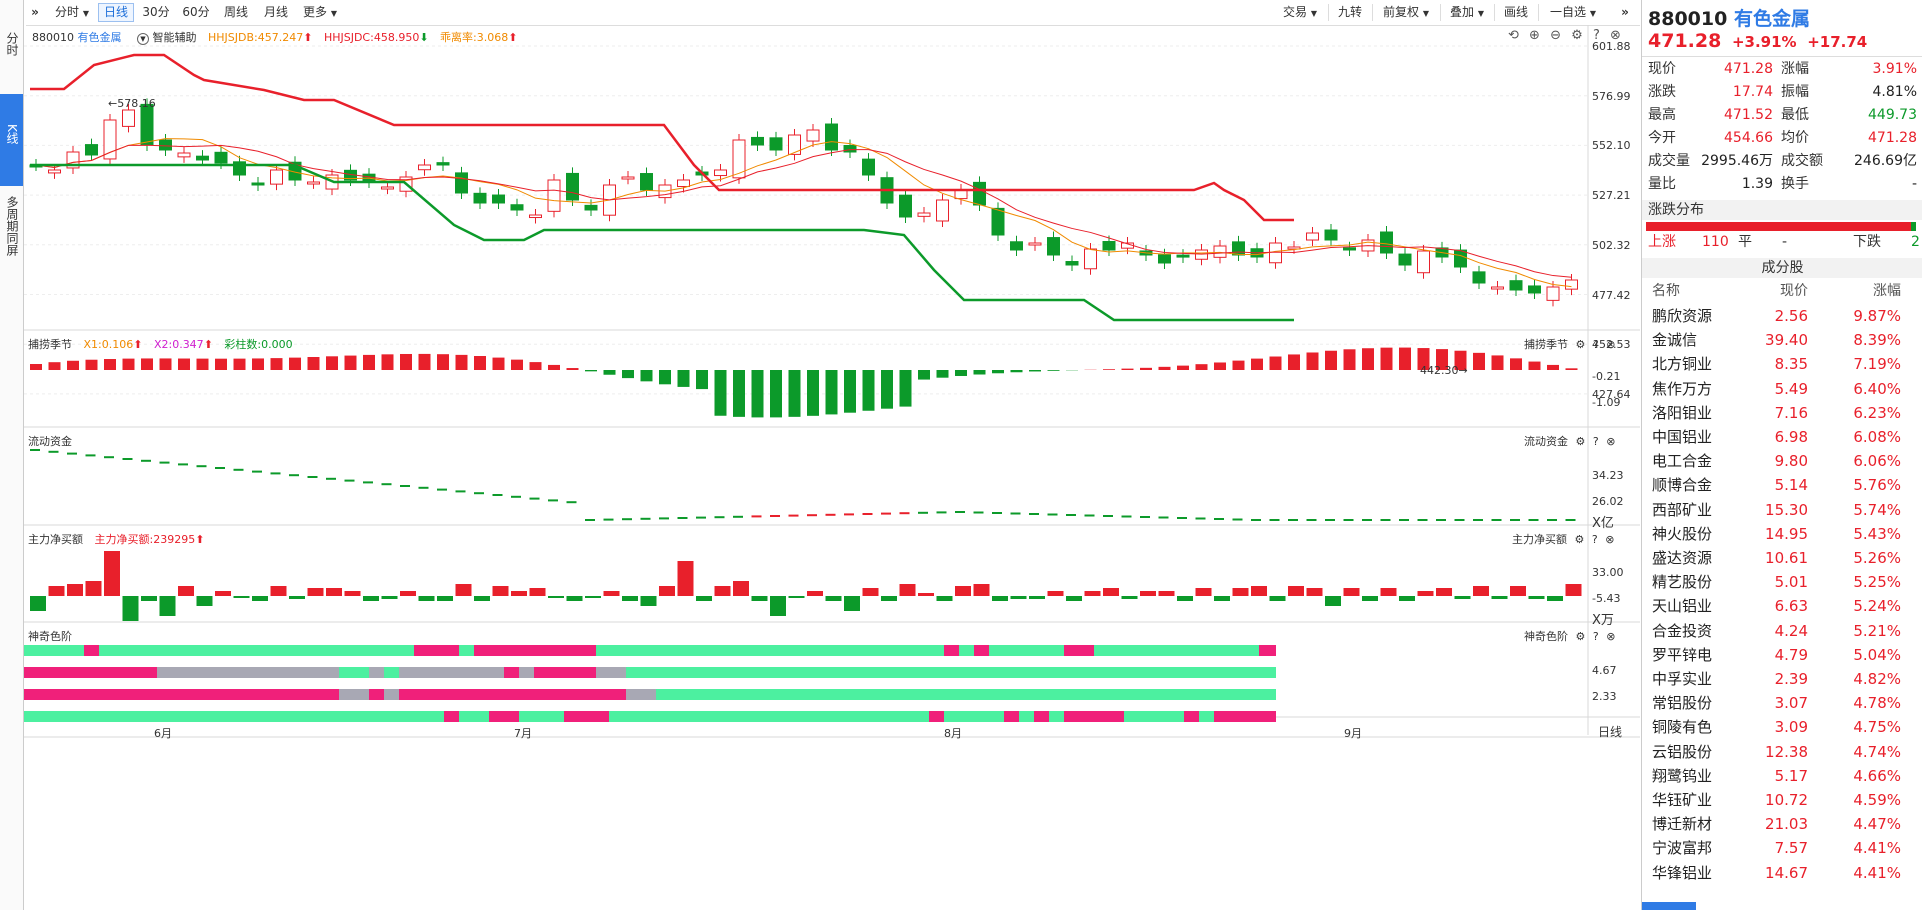  What do you see at coordinates (1782, 703) in the screenshot?
I see `constituent-row: 常铝股份3.074.78%` at bounding box center [1782, 703].